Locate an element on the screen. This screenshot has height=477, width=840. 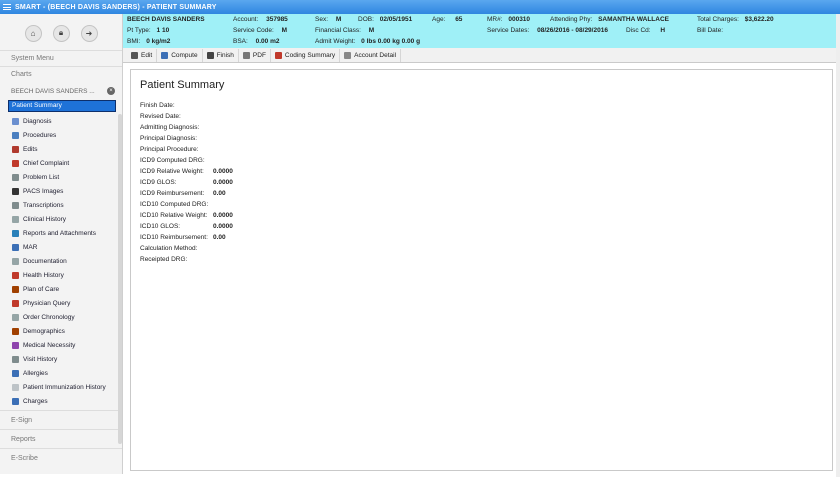
sidebar-item-plan-of-care: Plan of Care is located at coordinates (61, 289).